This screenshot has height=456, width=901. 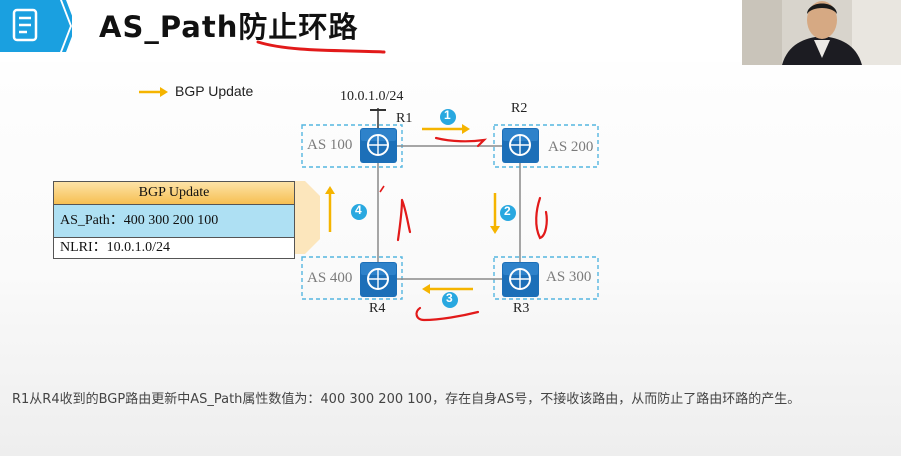 I want to click on step-label-4: 4, so click(x=358, y=210).